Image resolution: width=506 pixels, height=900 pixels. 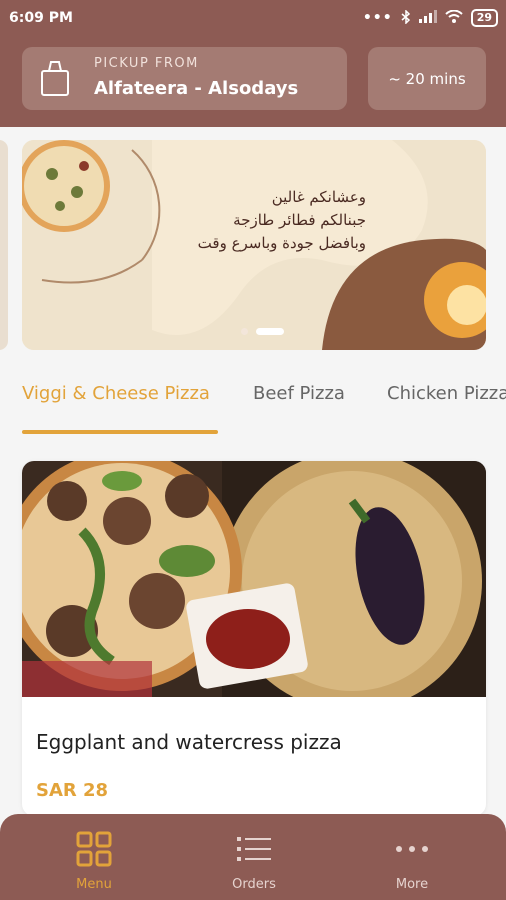 I want to click on tab-chicken-pizza: Chicken Pizza, so click(x=446, y=393).